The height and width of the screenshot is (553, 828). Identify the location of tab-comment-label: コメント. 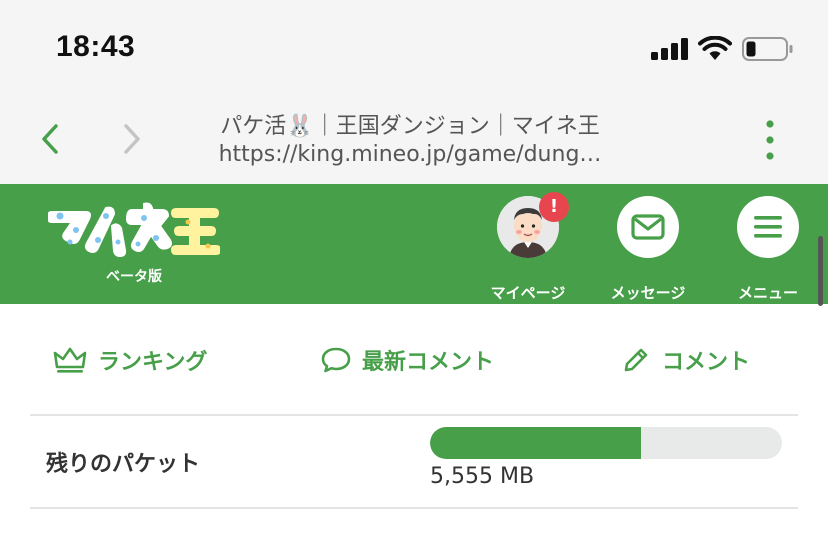
(706, 362).